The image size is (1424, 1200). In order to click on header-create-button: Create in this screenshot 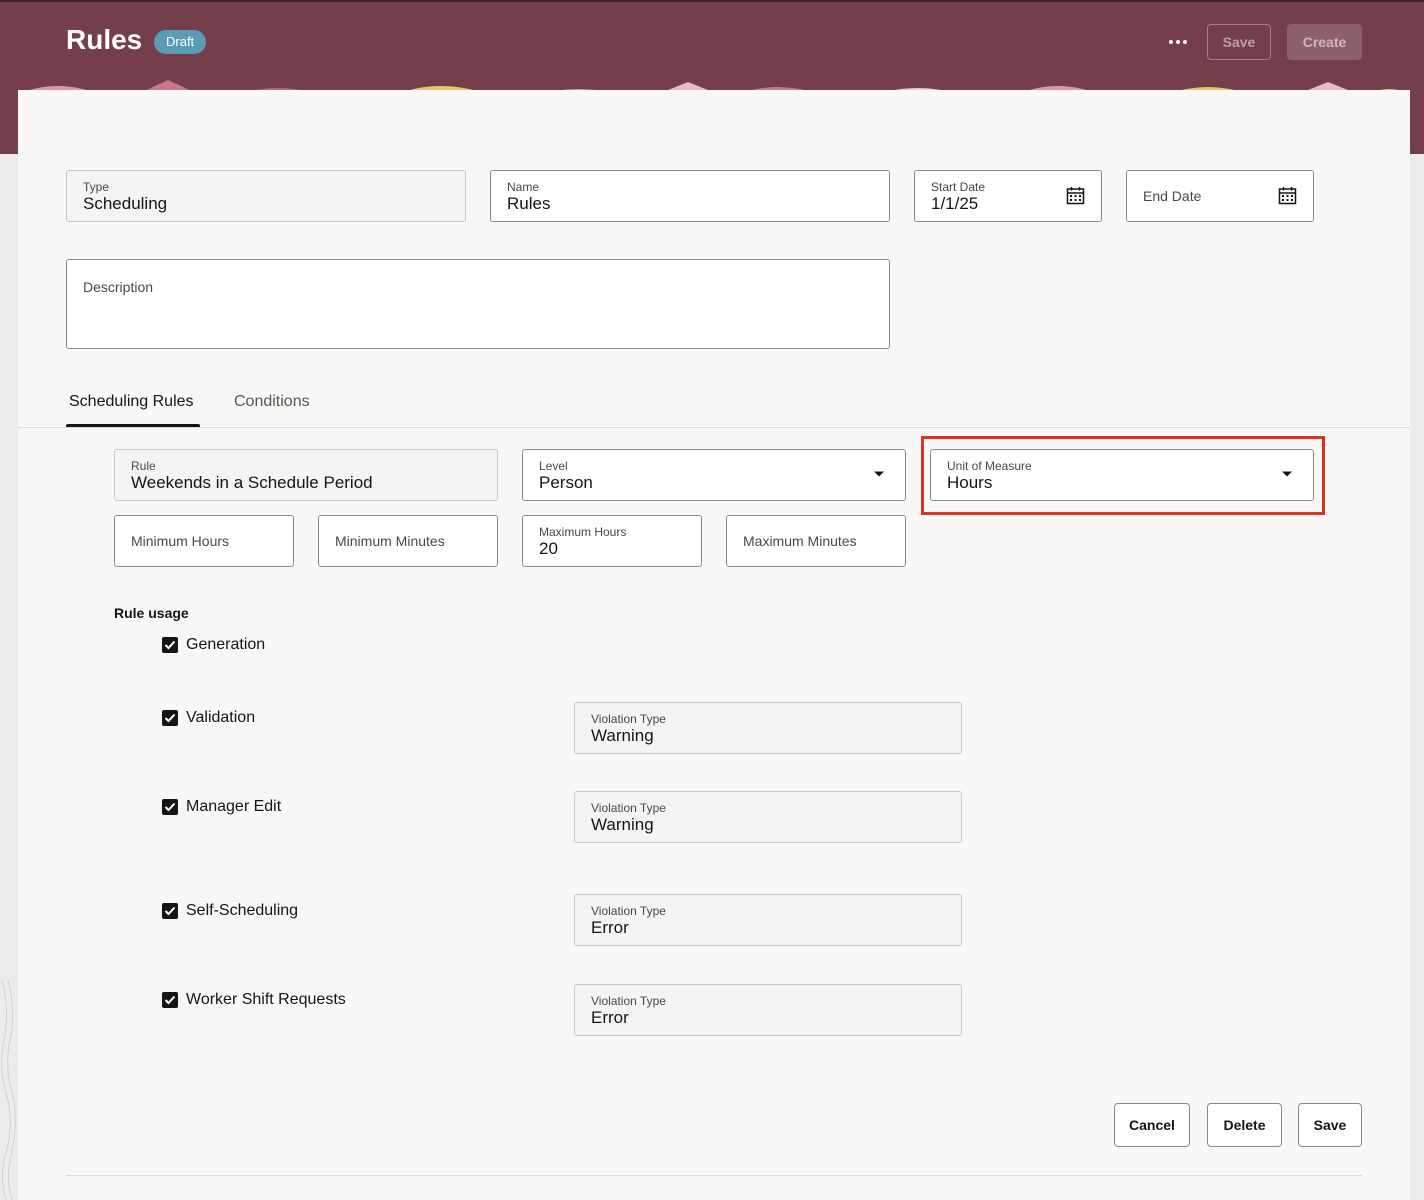, I will do `click(1324, 42)`.